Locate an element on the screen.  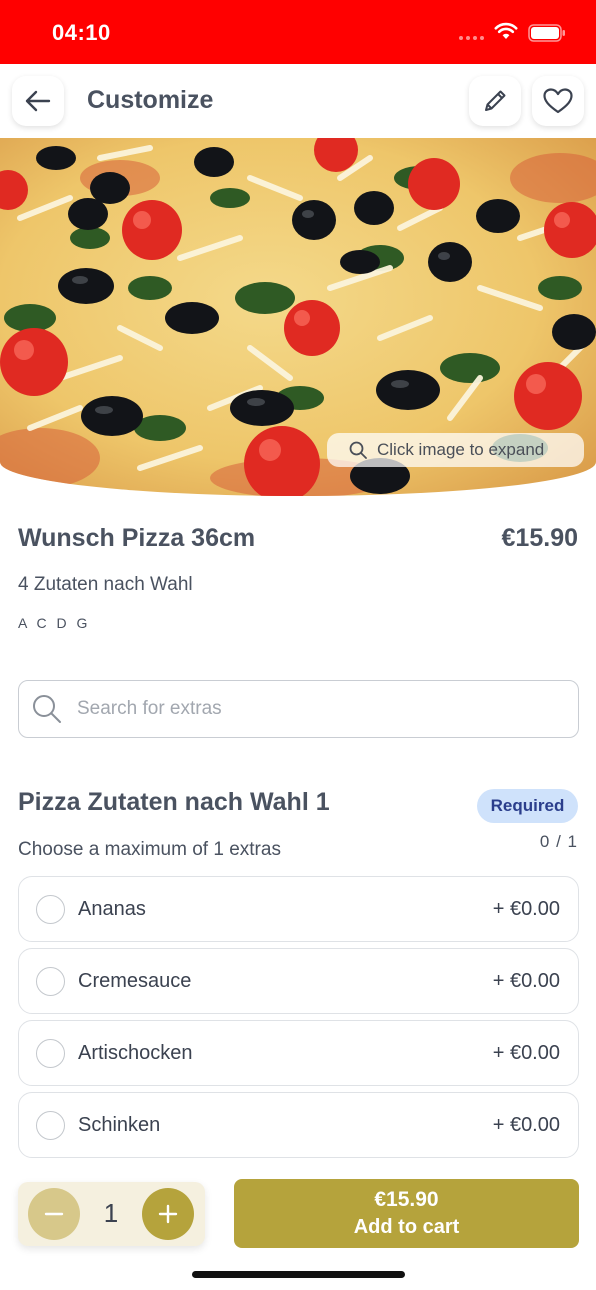
required-badge: Required is located at coordinates (527, 806).